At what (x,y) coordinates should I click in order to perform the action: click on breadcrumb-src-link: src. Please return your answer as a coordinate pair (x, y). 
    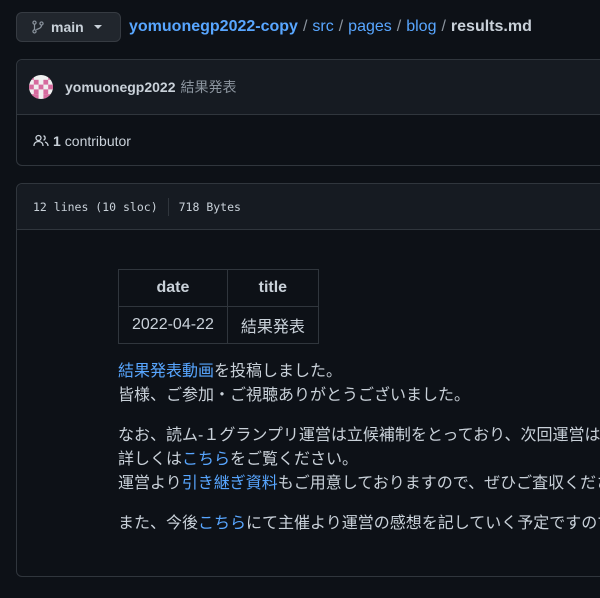
    Looking at the image, I should click on (322, 27).